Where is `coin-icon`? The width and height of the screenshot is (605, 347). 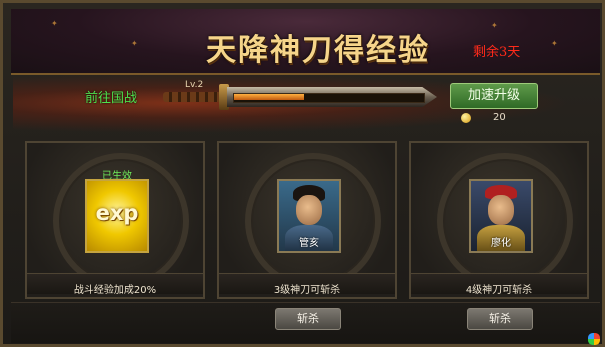
coin-icon is located at coordinates (466, 118).